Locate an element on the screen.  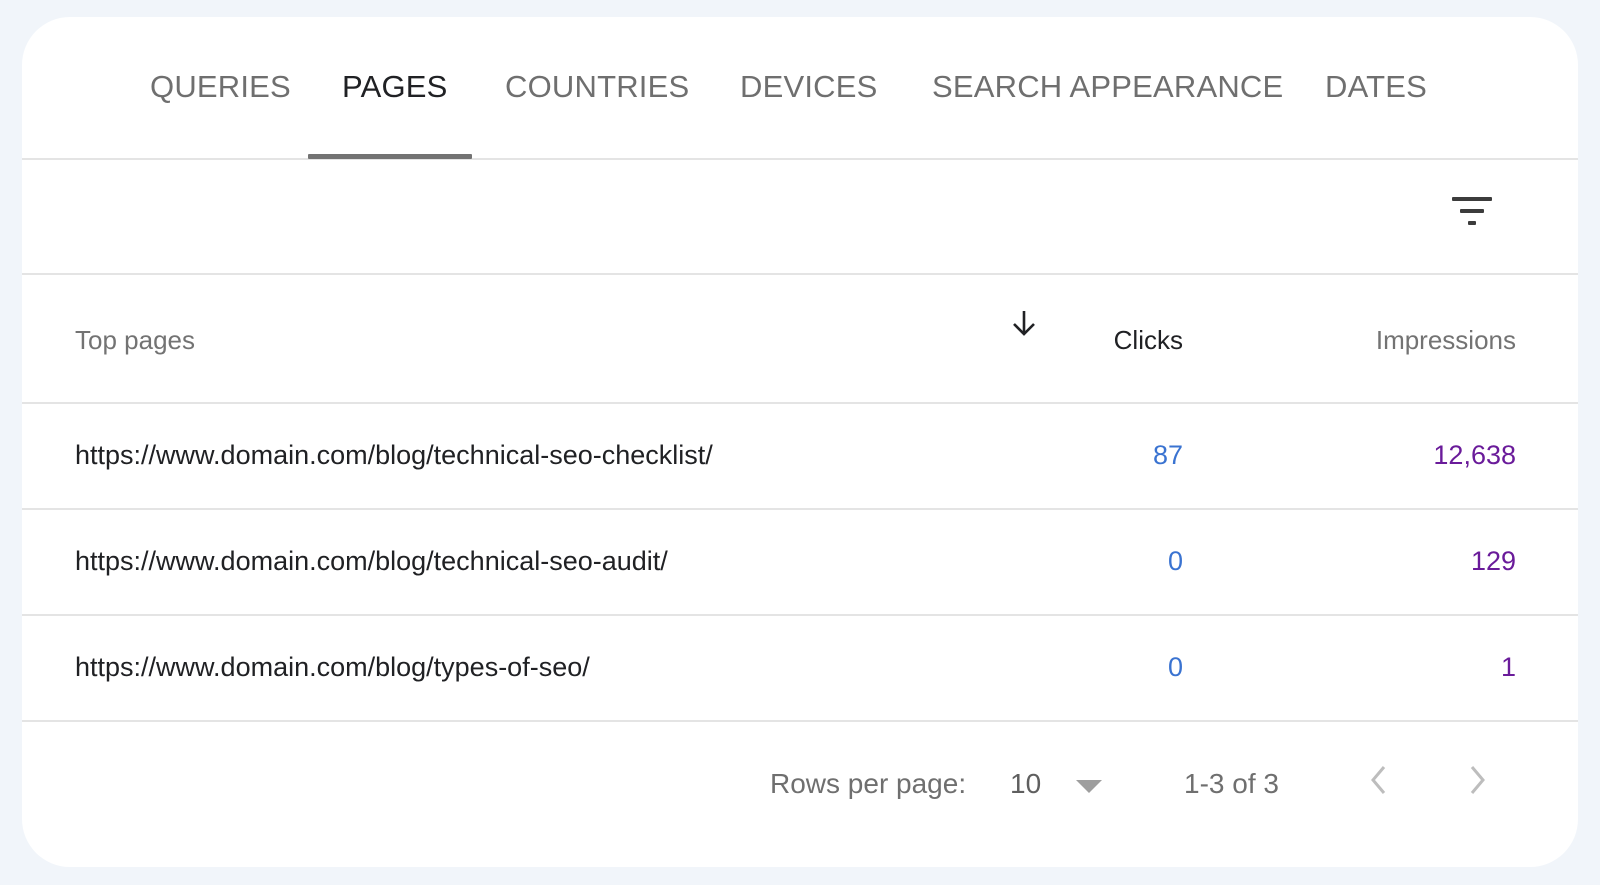
rows-per-page-label: Rows per page: is located at coordinates (868, 783).